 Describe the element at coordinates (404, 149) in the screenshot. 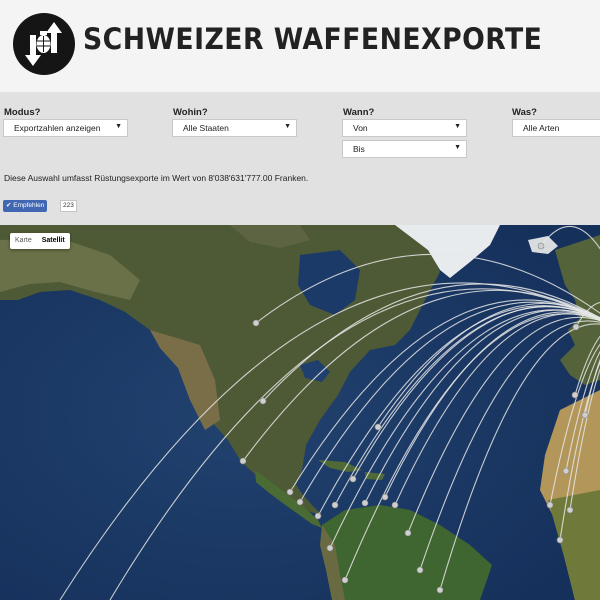

I see `to-select: Bis ▼` at that location.